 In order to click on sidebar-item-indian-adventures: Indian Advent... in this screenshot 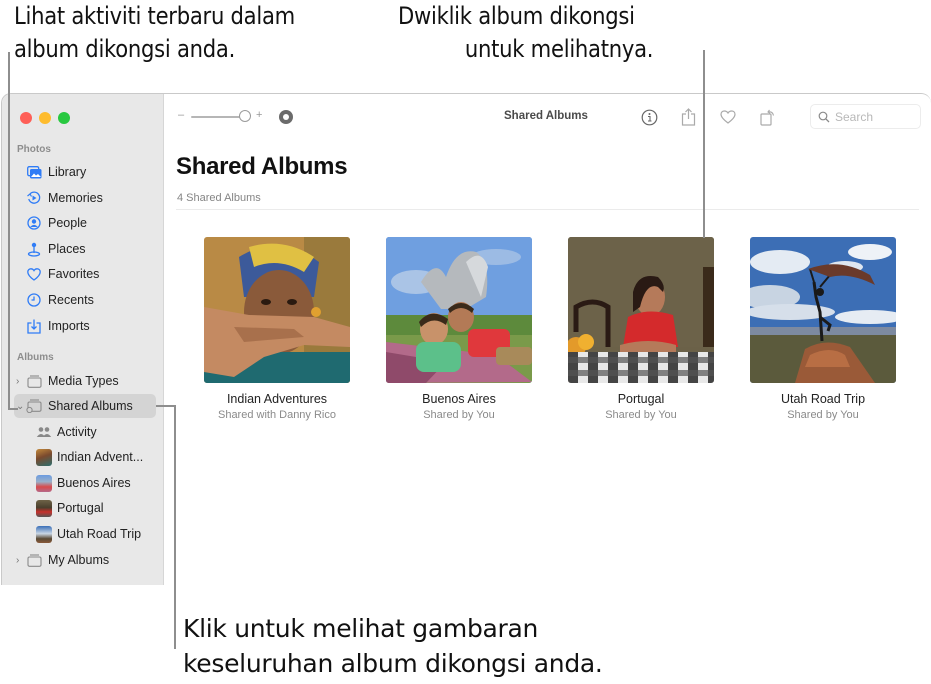, I will do `click(83, 457)`.